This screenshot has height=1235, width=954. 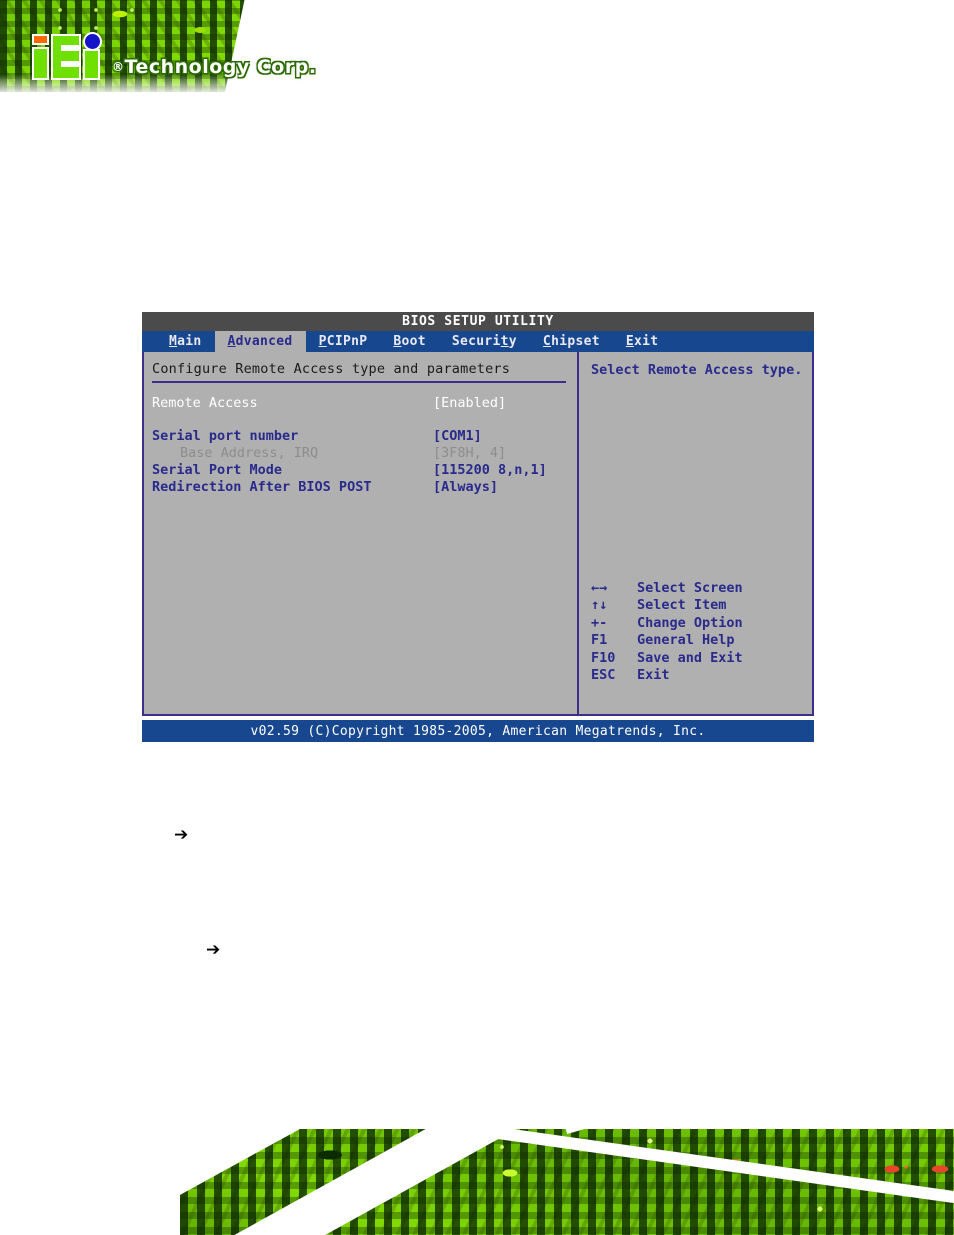 What do you see at coordinates (364, 402) in the screenshot?
I see `option-row-remote-access: Remote Access [Enabled]` at bounding box center [364, 402].